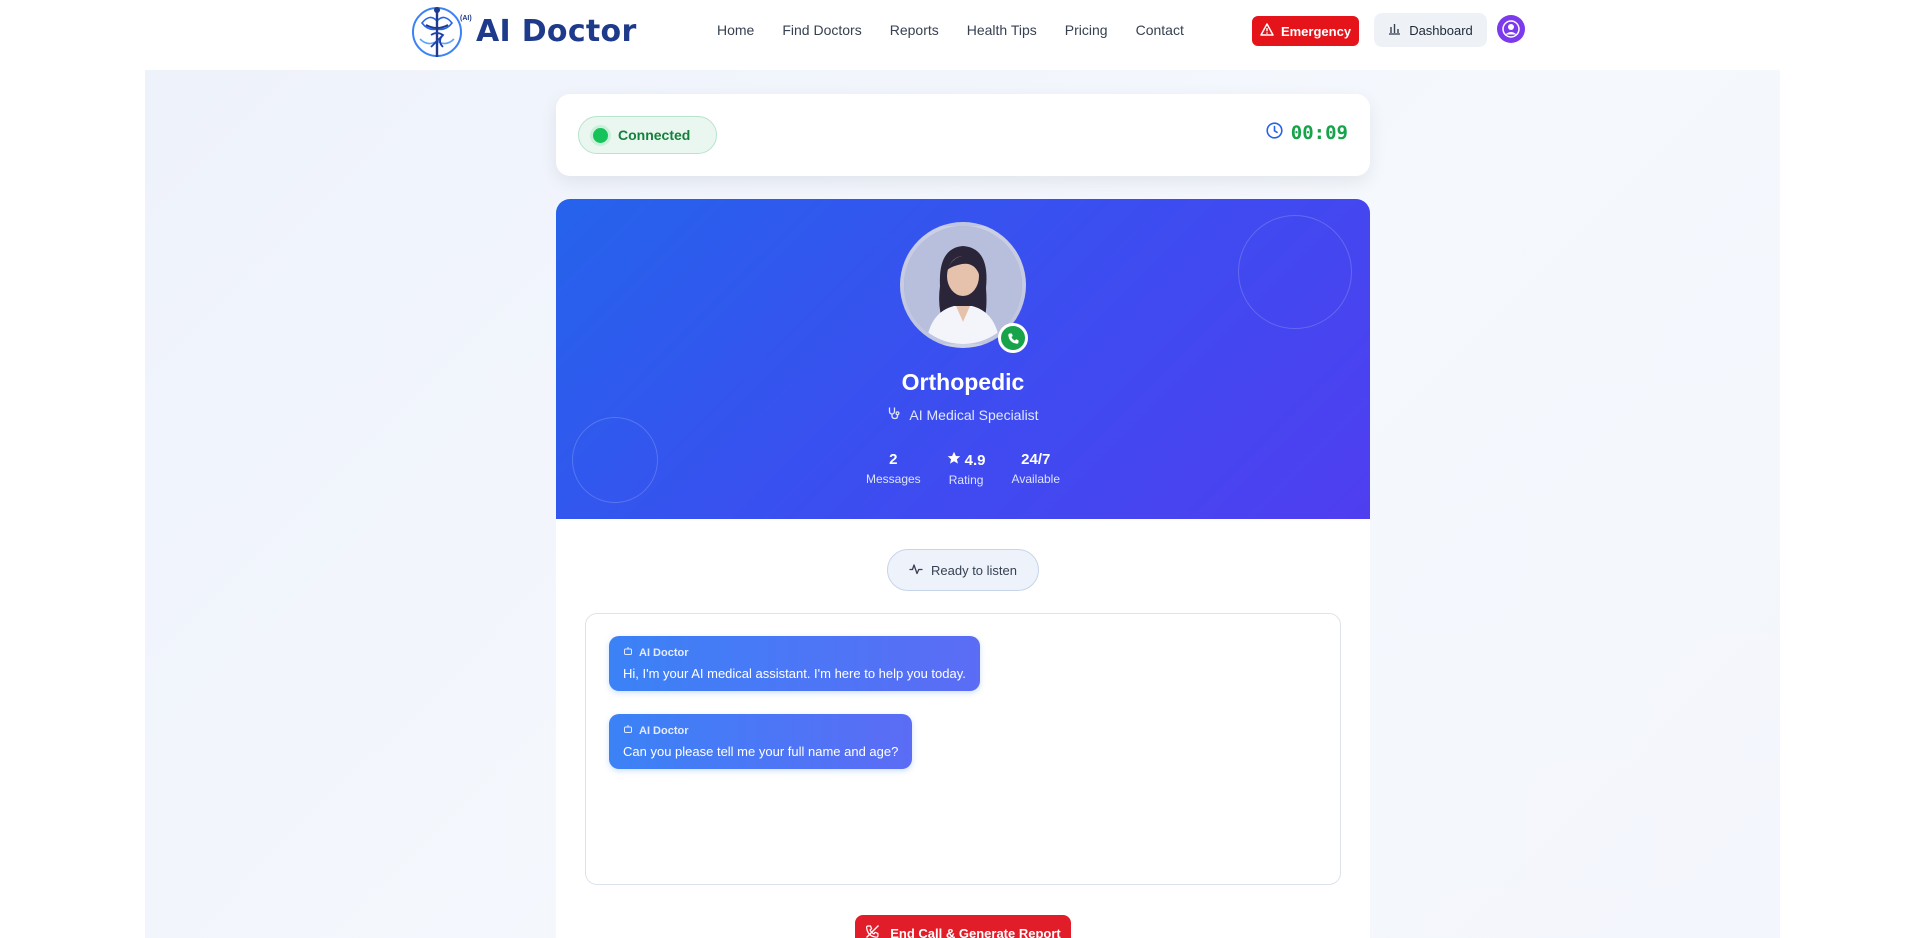 This screenshot has height=938, width=1905. Describe the element at coordinates (966, 480) in the screenshot. I see `stat-rating-label: Rating` at that location.